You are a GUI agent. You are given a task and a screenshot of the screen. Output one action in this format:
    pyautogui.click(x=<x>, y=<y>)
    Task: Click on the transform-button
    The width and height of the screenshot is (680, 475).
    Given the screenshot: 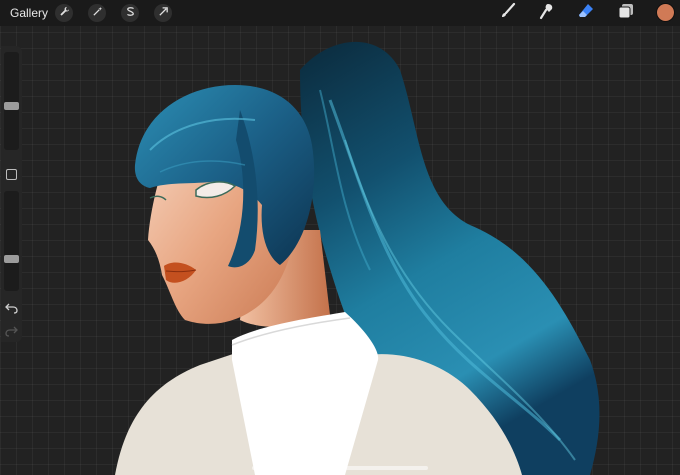 What is the action you would take?
    pyautogui.click(x=163, y=13)
    